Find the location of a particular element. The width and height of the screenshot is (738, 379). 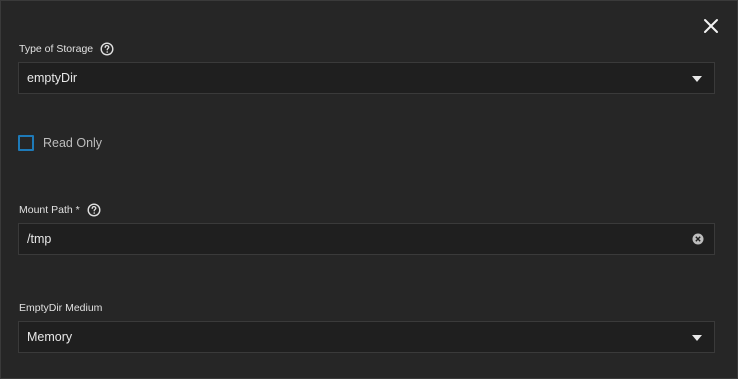

read-only-checkbox is located at coordinates (26, 143).